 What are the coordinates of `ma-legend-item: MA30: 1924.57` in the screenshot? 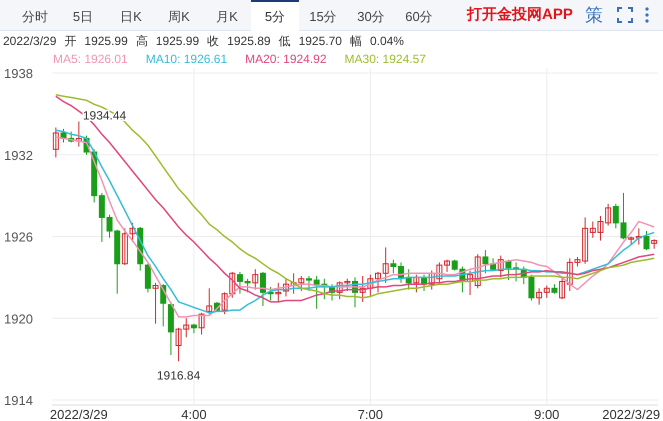 It's located at (385, 59).